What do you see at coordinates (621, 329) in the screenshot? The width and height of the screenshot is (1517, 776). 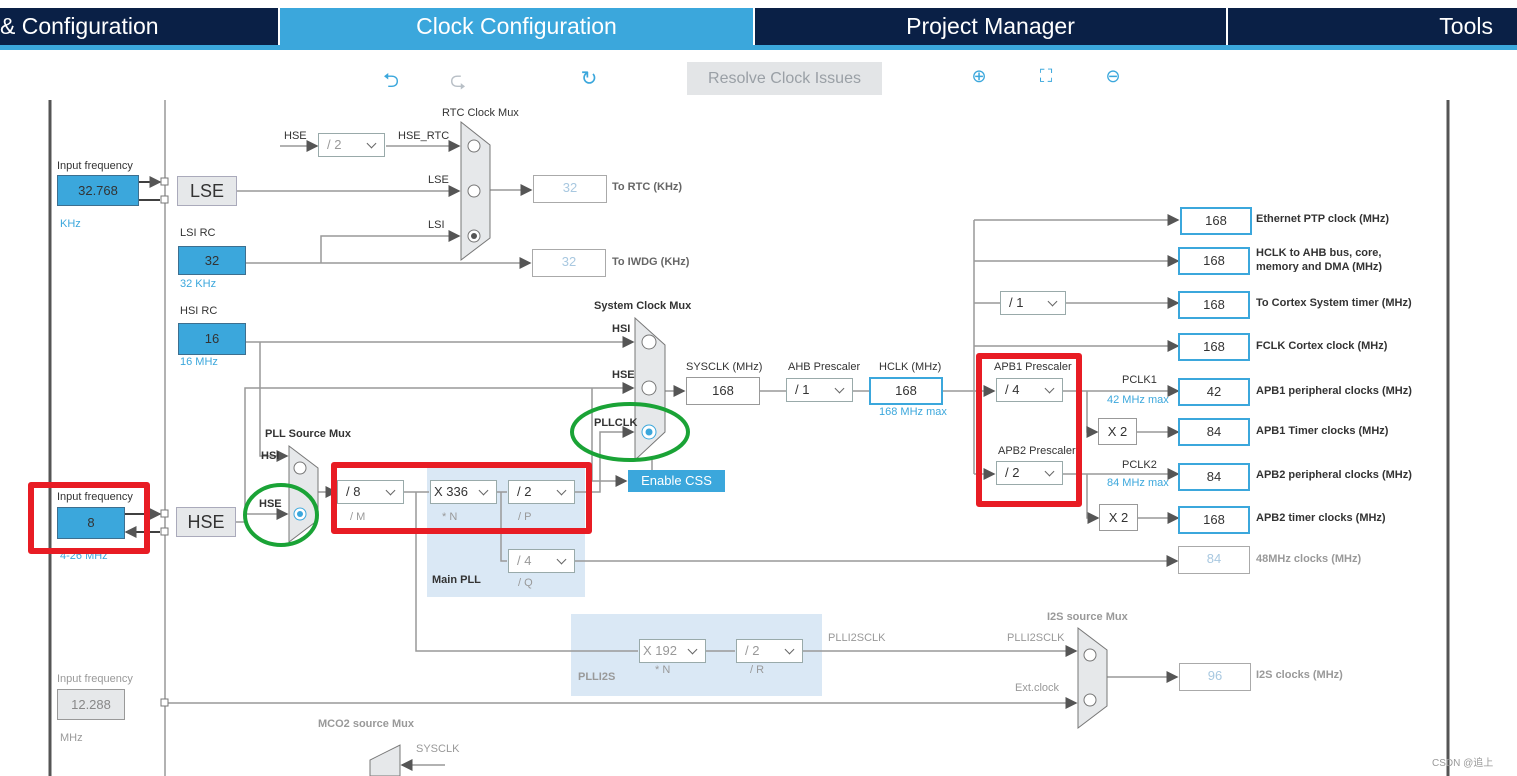 I see `sysmux-hsi-label: HSI` at bounding box center [621, 329].